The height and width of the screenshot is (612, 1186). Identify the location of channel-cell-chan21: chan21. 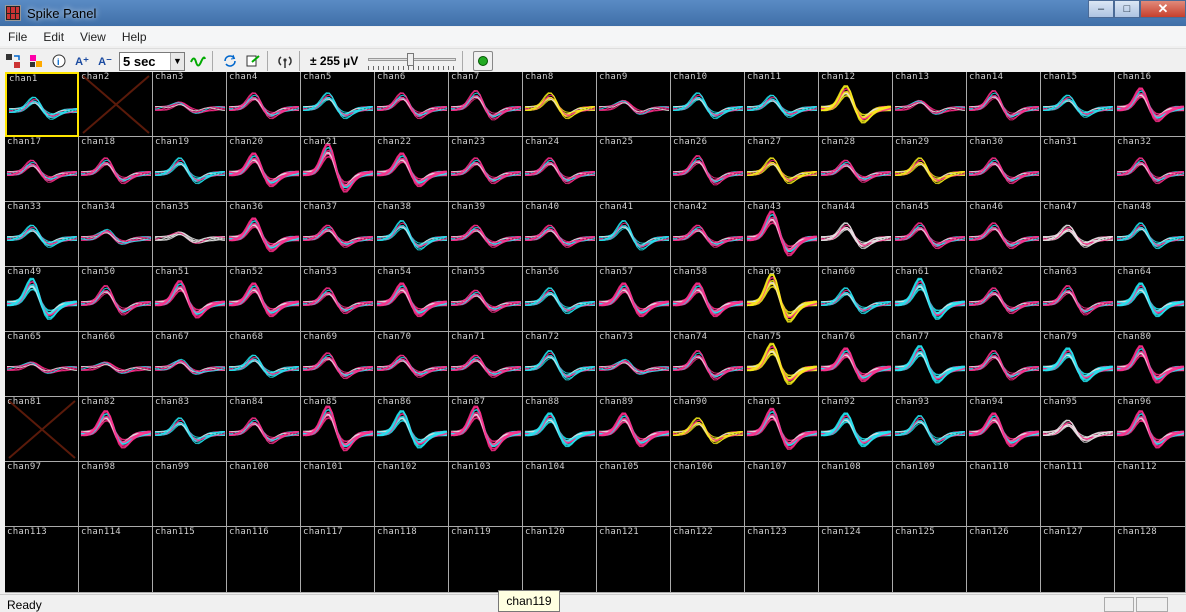
(338, 169).